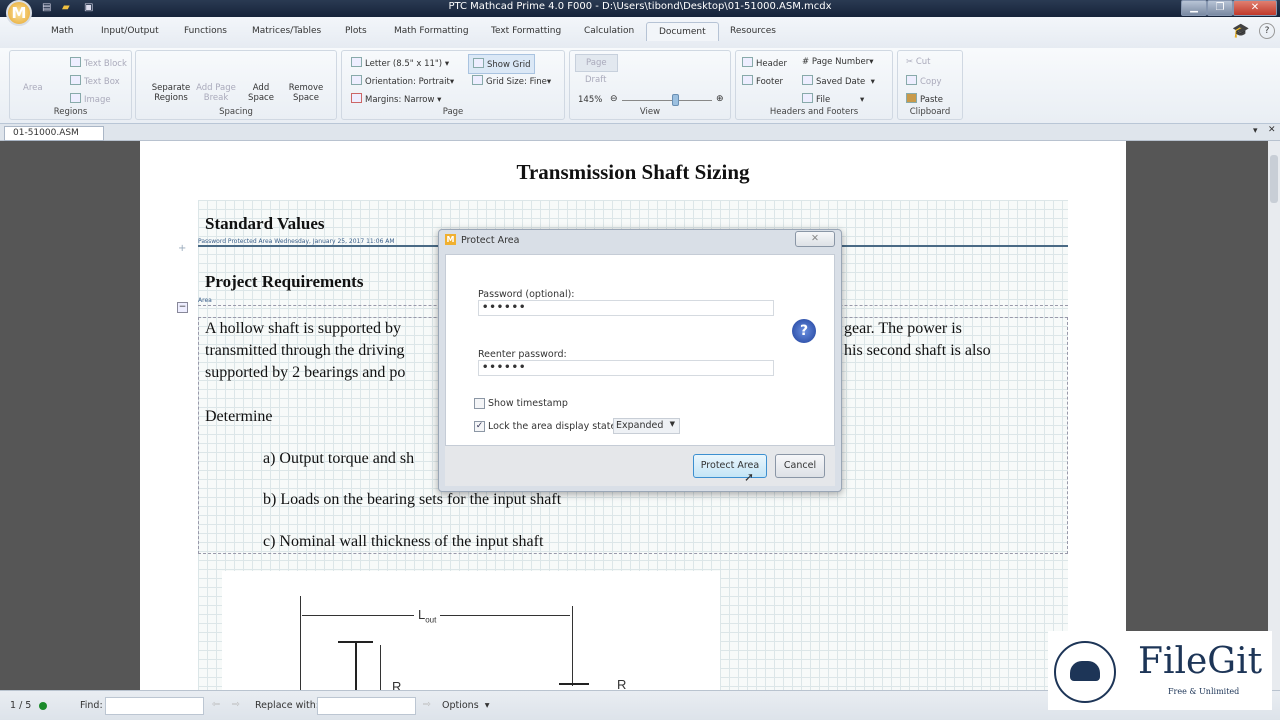 The image size is (1280, 720). I want to click on margins-dropdown: Margins: Narrow ▾, so click(396, 99).